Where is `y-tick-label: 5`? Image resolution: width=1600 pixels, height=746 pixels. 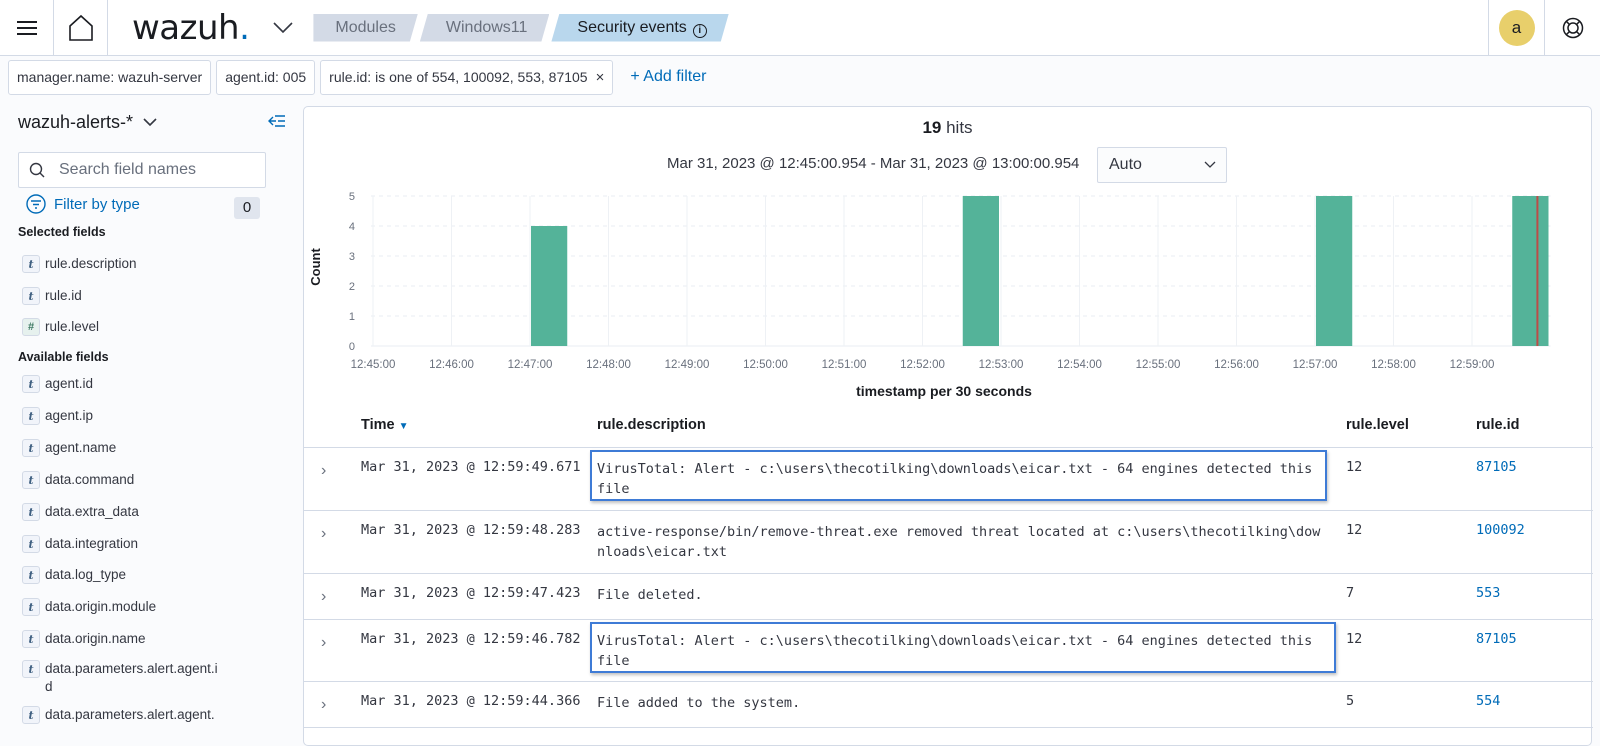
y-tick-label: 5 is located at coordinates (352, 197).